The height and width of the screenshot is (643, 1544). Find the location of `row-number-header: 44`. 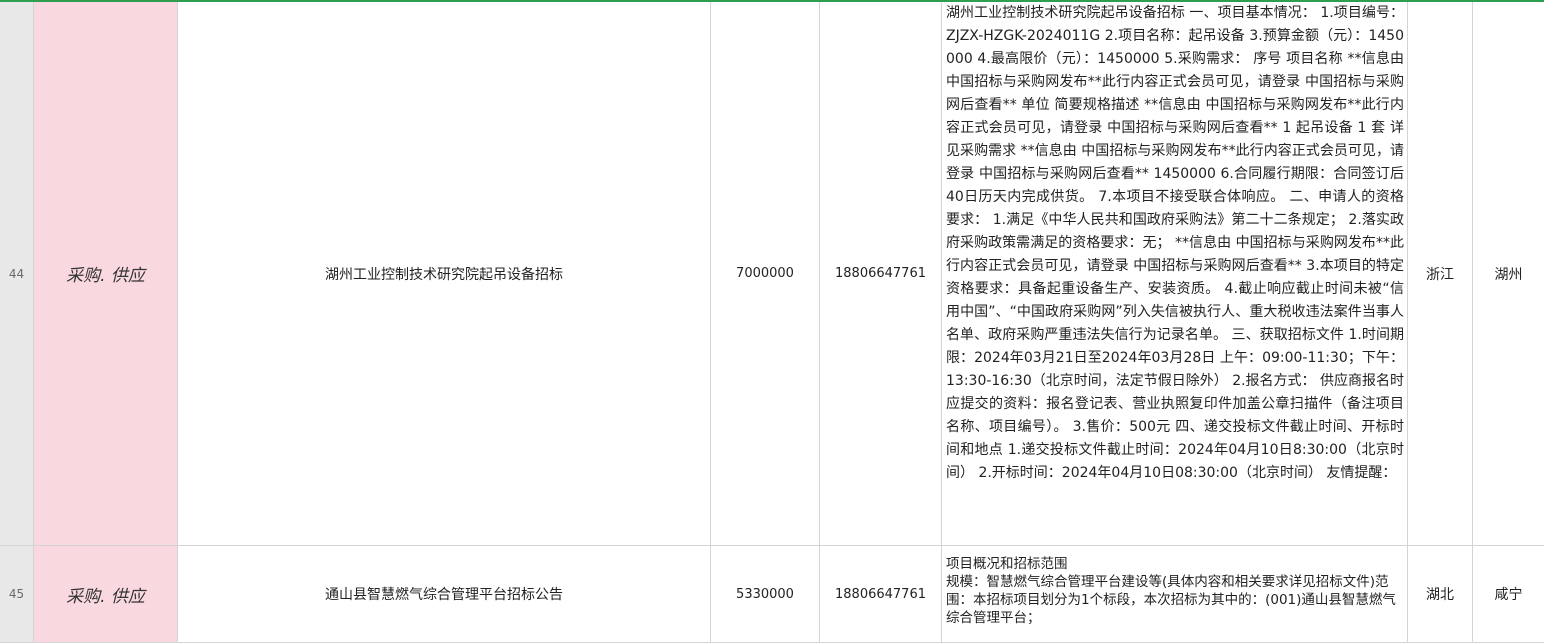

row-number-header: 44 is located at coordinates (17, 273).